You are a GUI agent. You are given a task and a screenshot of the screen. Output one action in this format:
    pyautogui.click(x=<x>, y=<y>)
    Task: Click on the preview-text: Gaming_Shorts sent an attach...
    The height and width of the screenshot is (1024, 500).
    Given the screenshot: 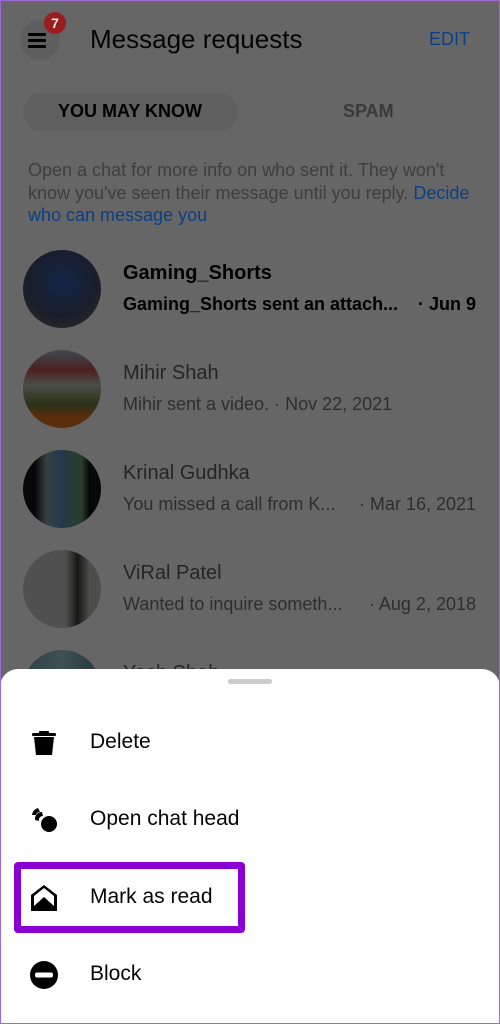 What is the action you would take?
    pyautogui.click(x=261, y=304)
    